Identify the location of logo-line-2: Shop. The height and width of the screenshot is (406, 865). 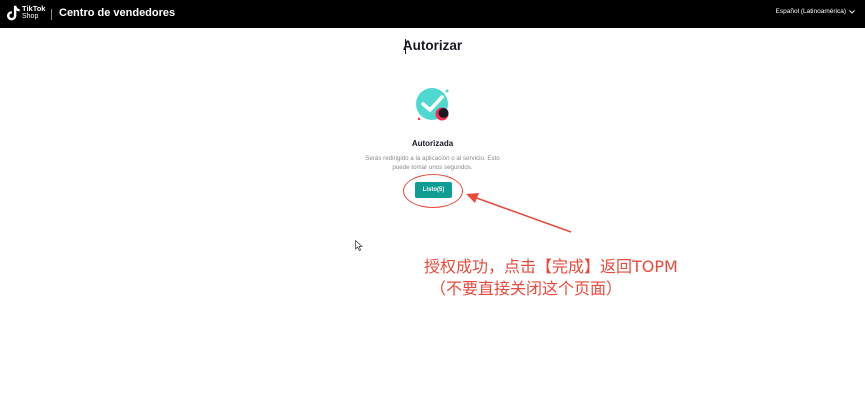
(30, 16).